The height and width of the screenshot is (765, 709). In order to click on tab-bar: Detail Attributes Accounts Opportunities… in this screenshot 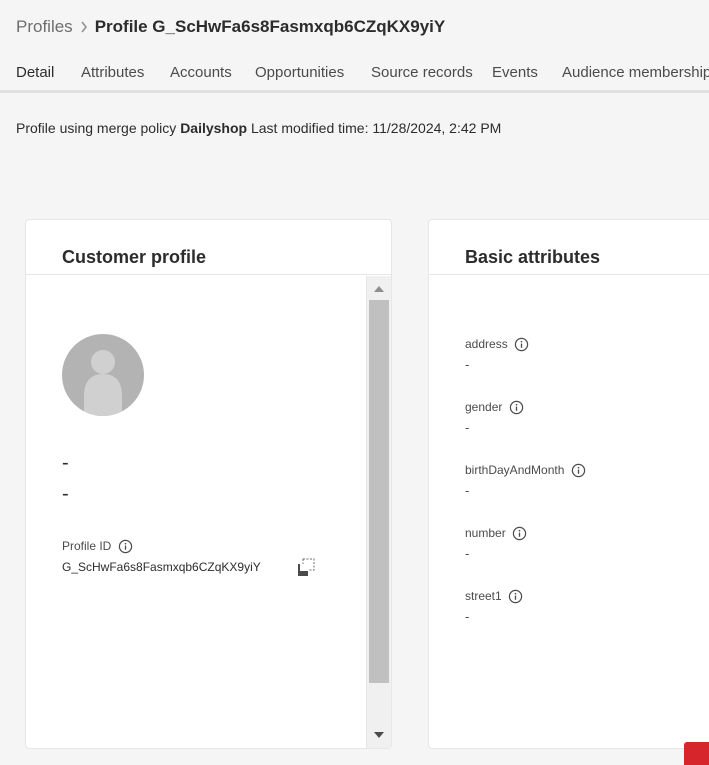, I will do `click(354, 74)`.